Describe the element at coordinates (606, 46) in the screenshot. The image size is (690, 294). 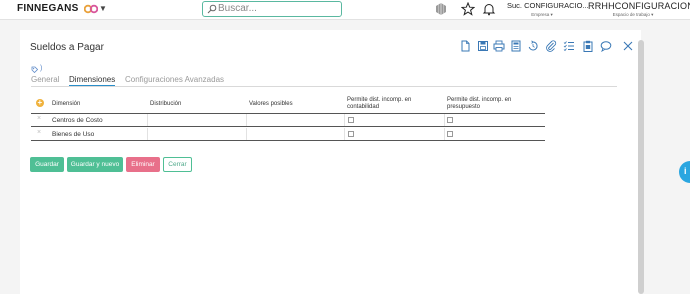
I see `comment-icon` at that location.